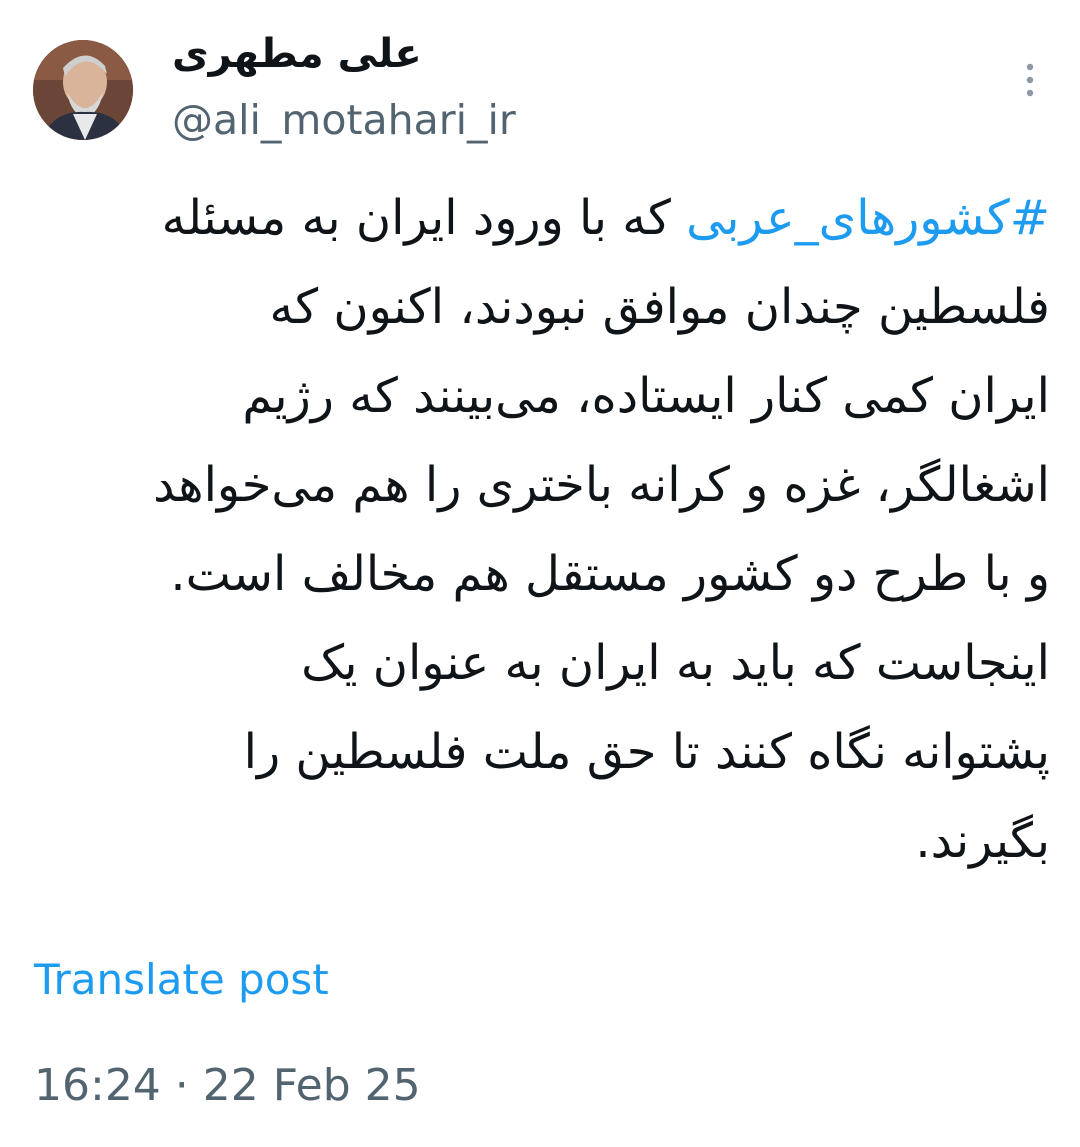  I want to click on tweet-line: فلسطین چندان موافق نبودند، اکنون که, so click(659, 307).